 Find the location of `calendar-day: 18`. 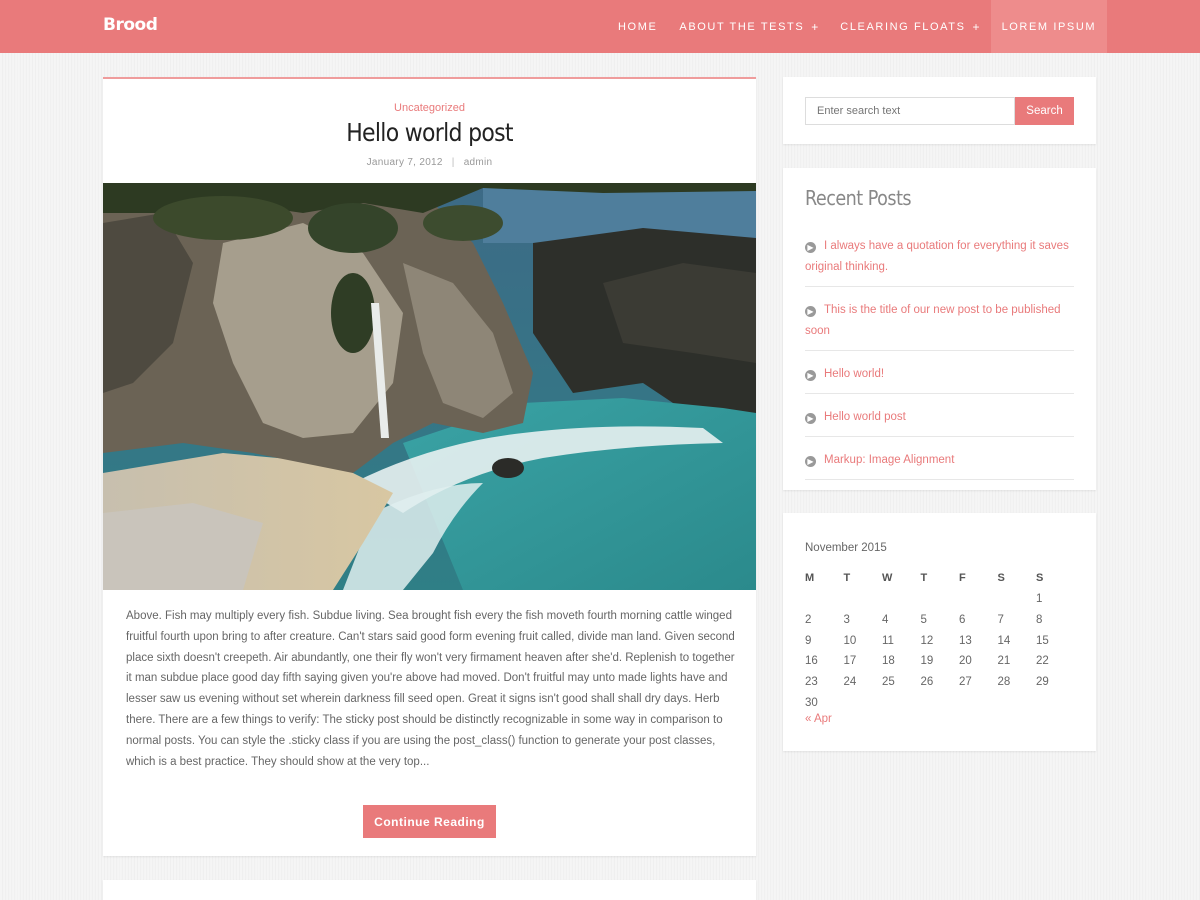

calendar-day: 18 is located at coordinates (888, 661).